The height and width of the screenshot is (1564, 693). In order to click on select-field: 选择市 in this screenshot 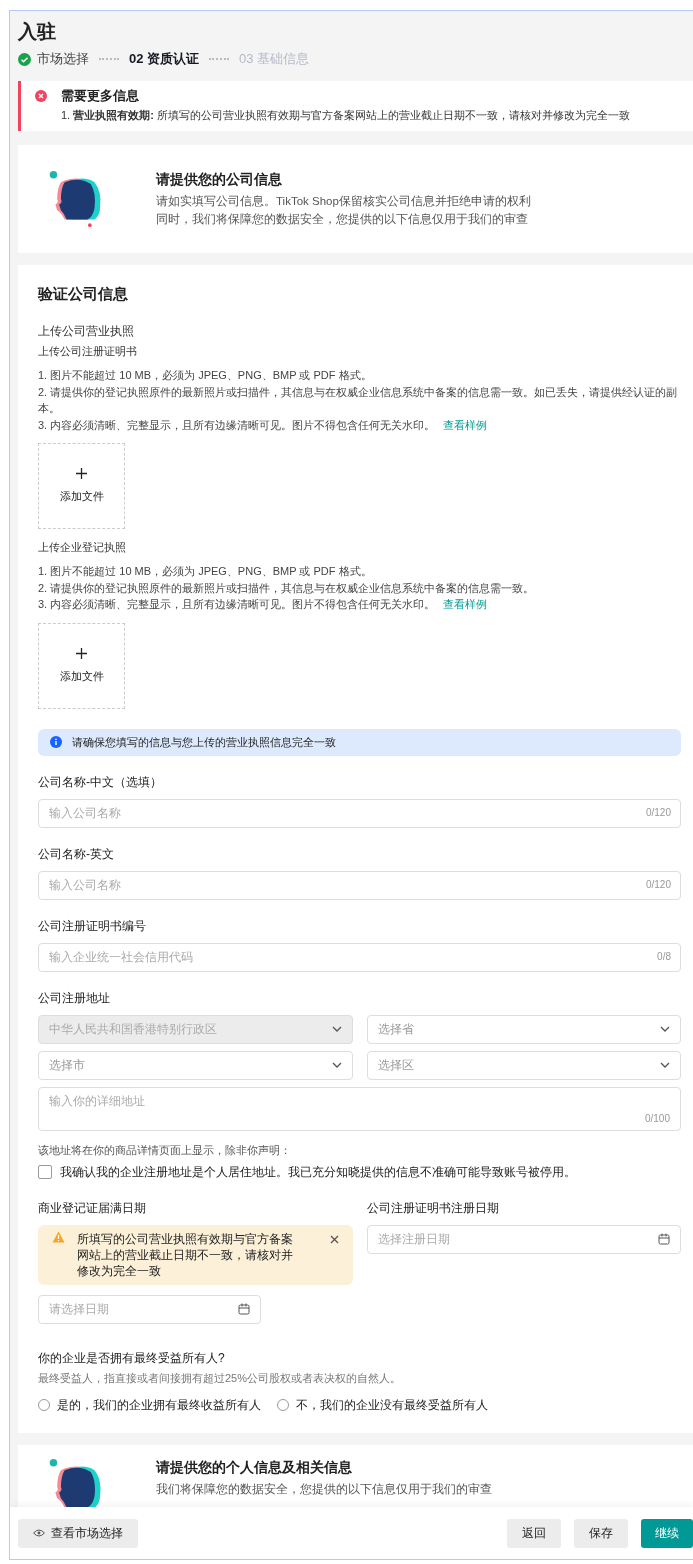, I will do `click(195, 1065)`.